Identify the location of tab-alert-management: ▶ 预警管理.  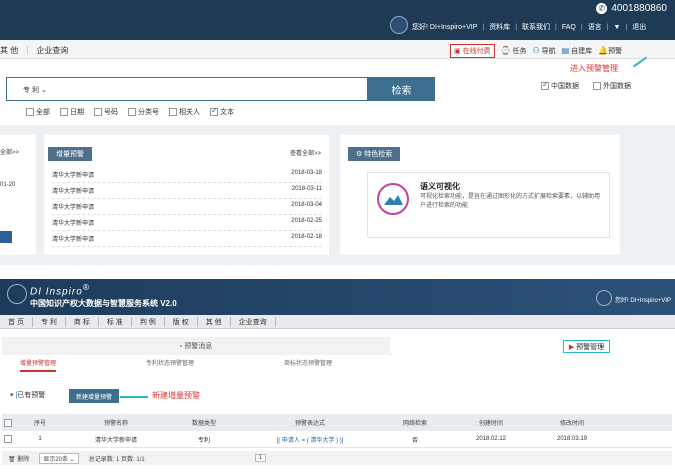
(532, 346).